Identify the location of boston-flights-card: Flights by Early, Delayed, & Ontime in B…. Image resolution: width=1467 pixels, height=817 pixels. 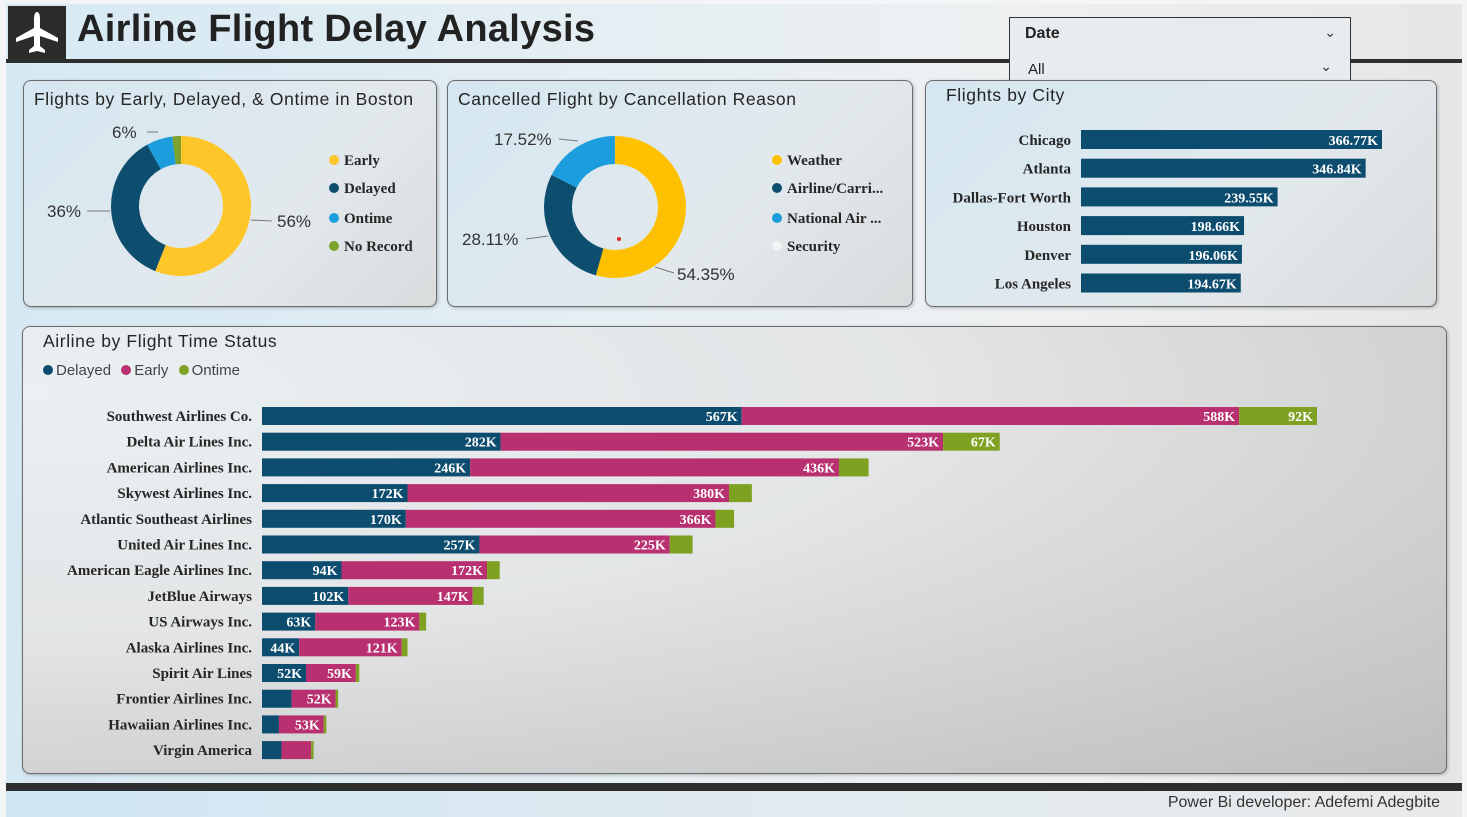
(230, 193).